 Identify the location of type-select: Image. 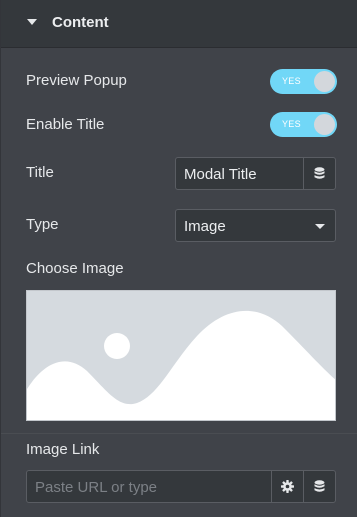
(255, 225).